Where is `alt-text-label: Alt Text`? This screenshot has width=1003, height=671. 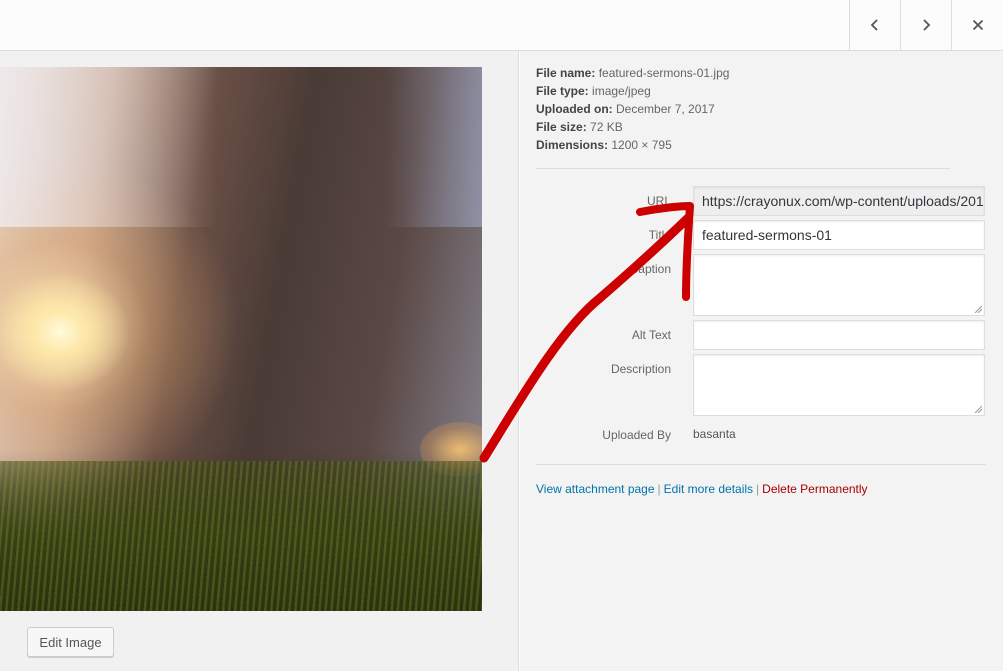 alt-text-label: Alt Text is located at coordinates (651, 335).